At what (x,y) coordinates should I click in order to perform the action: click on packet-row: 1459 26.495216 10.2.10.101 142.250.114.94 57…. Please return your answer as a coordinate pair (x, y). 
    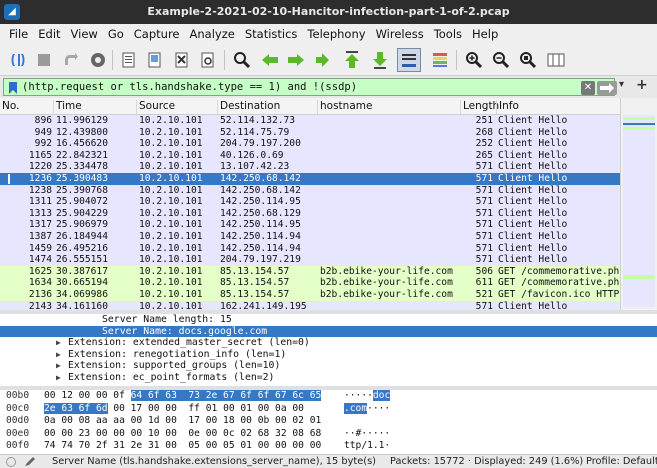
    Looking at the image, I should click on (310, 248).